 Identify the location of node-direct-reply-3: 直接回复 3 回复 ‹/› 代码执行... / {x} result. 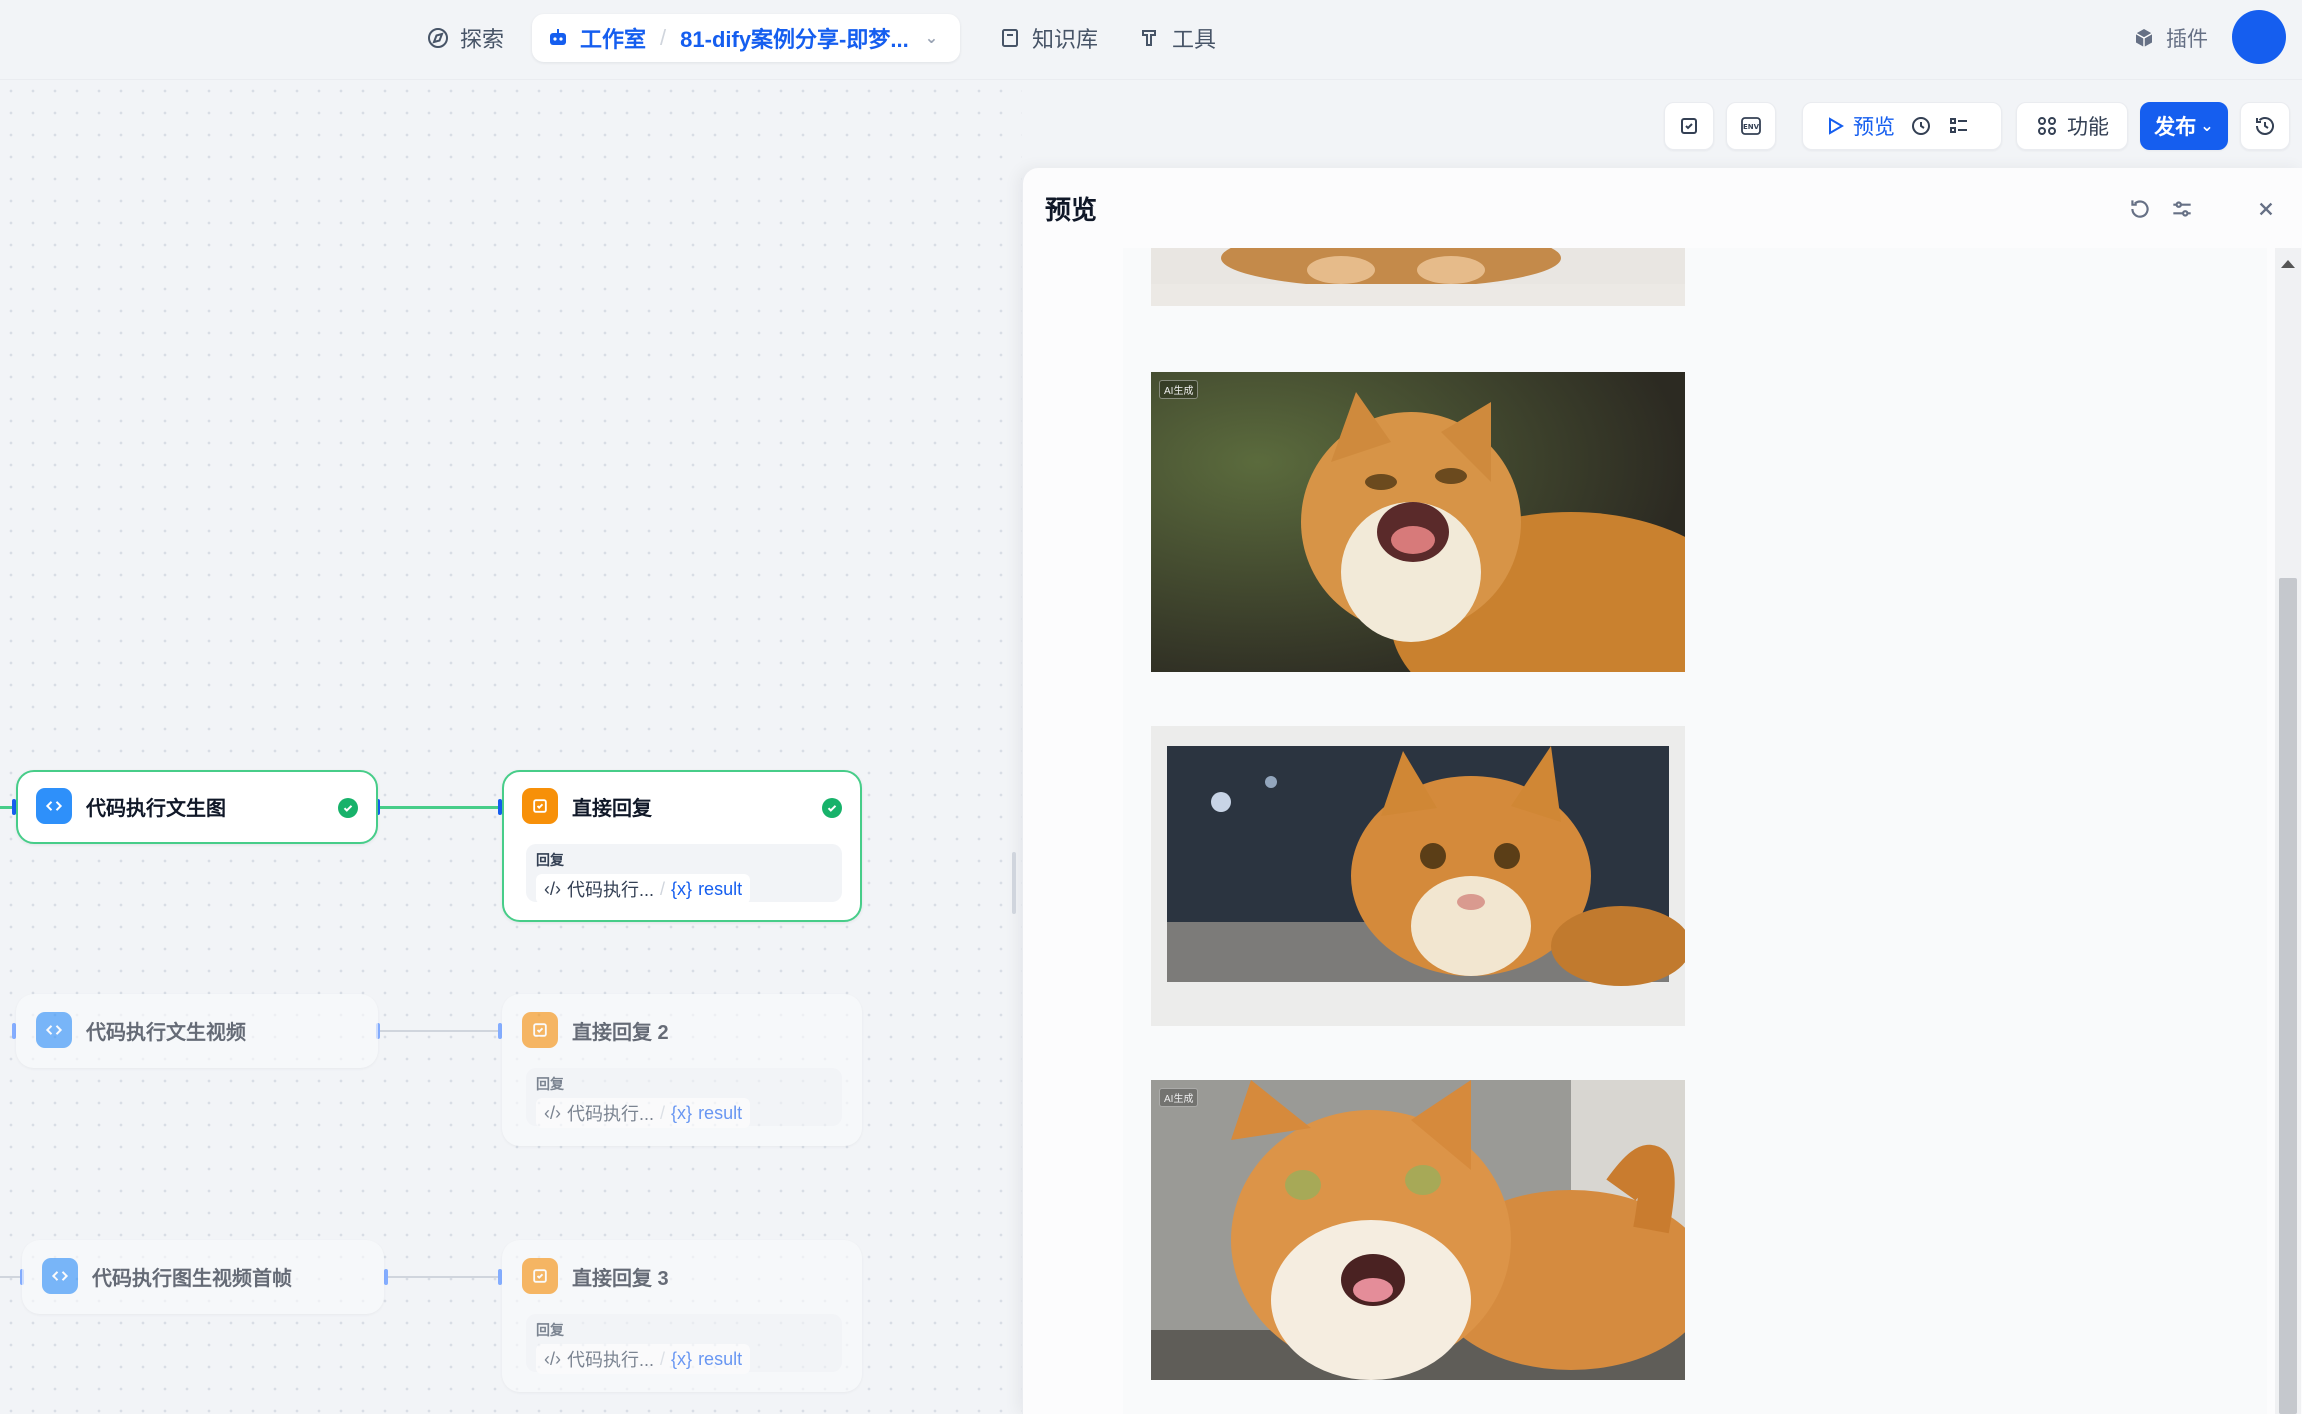
(682, 1316).